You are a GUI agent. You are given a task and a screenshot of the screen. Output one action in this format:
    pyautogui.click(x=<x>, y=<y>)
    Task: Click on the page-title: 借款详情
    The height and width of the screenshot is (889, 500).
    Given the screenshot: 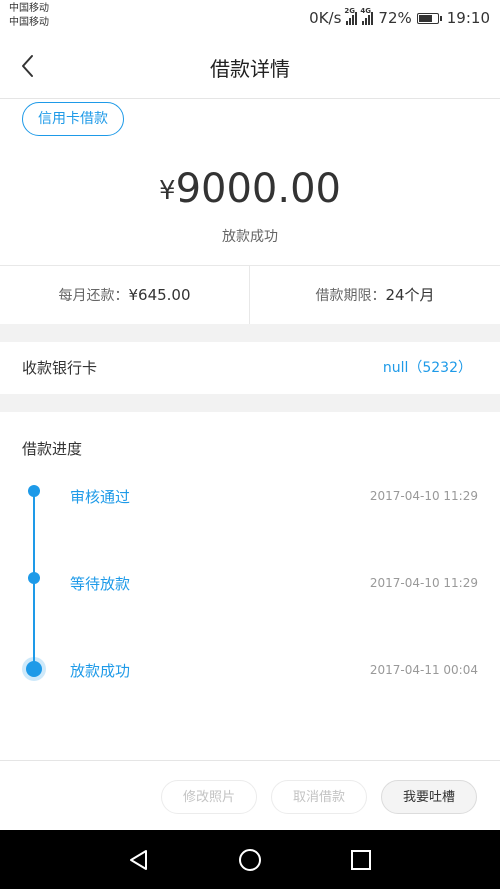 What is the action you would take?
    pyautogui.click(x=250, y=69)
    